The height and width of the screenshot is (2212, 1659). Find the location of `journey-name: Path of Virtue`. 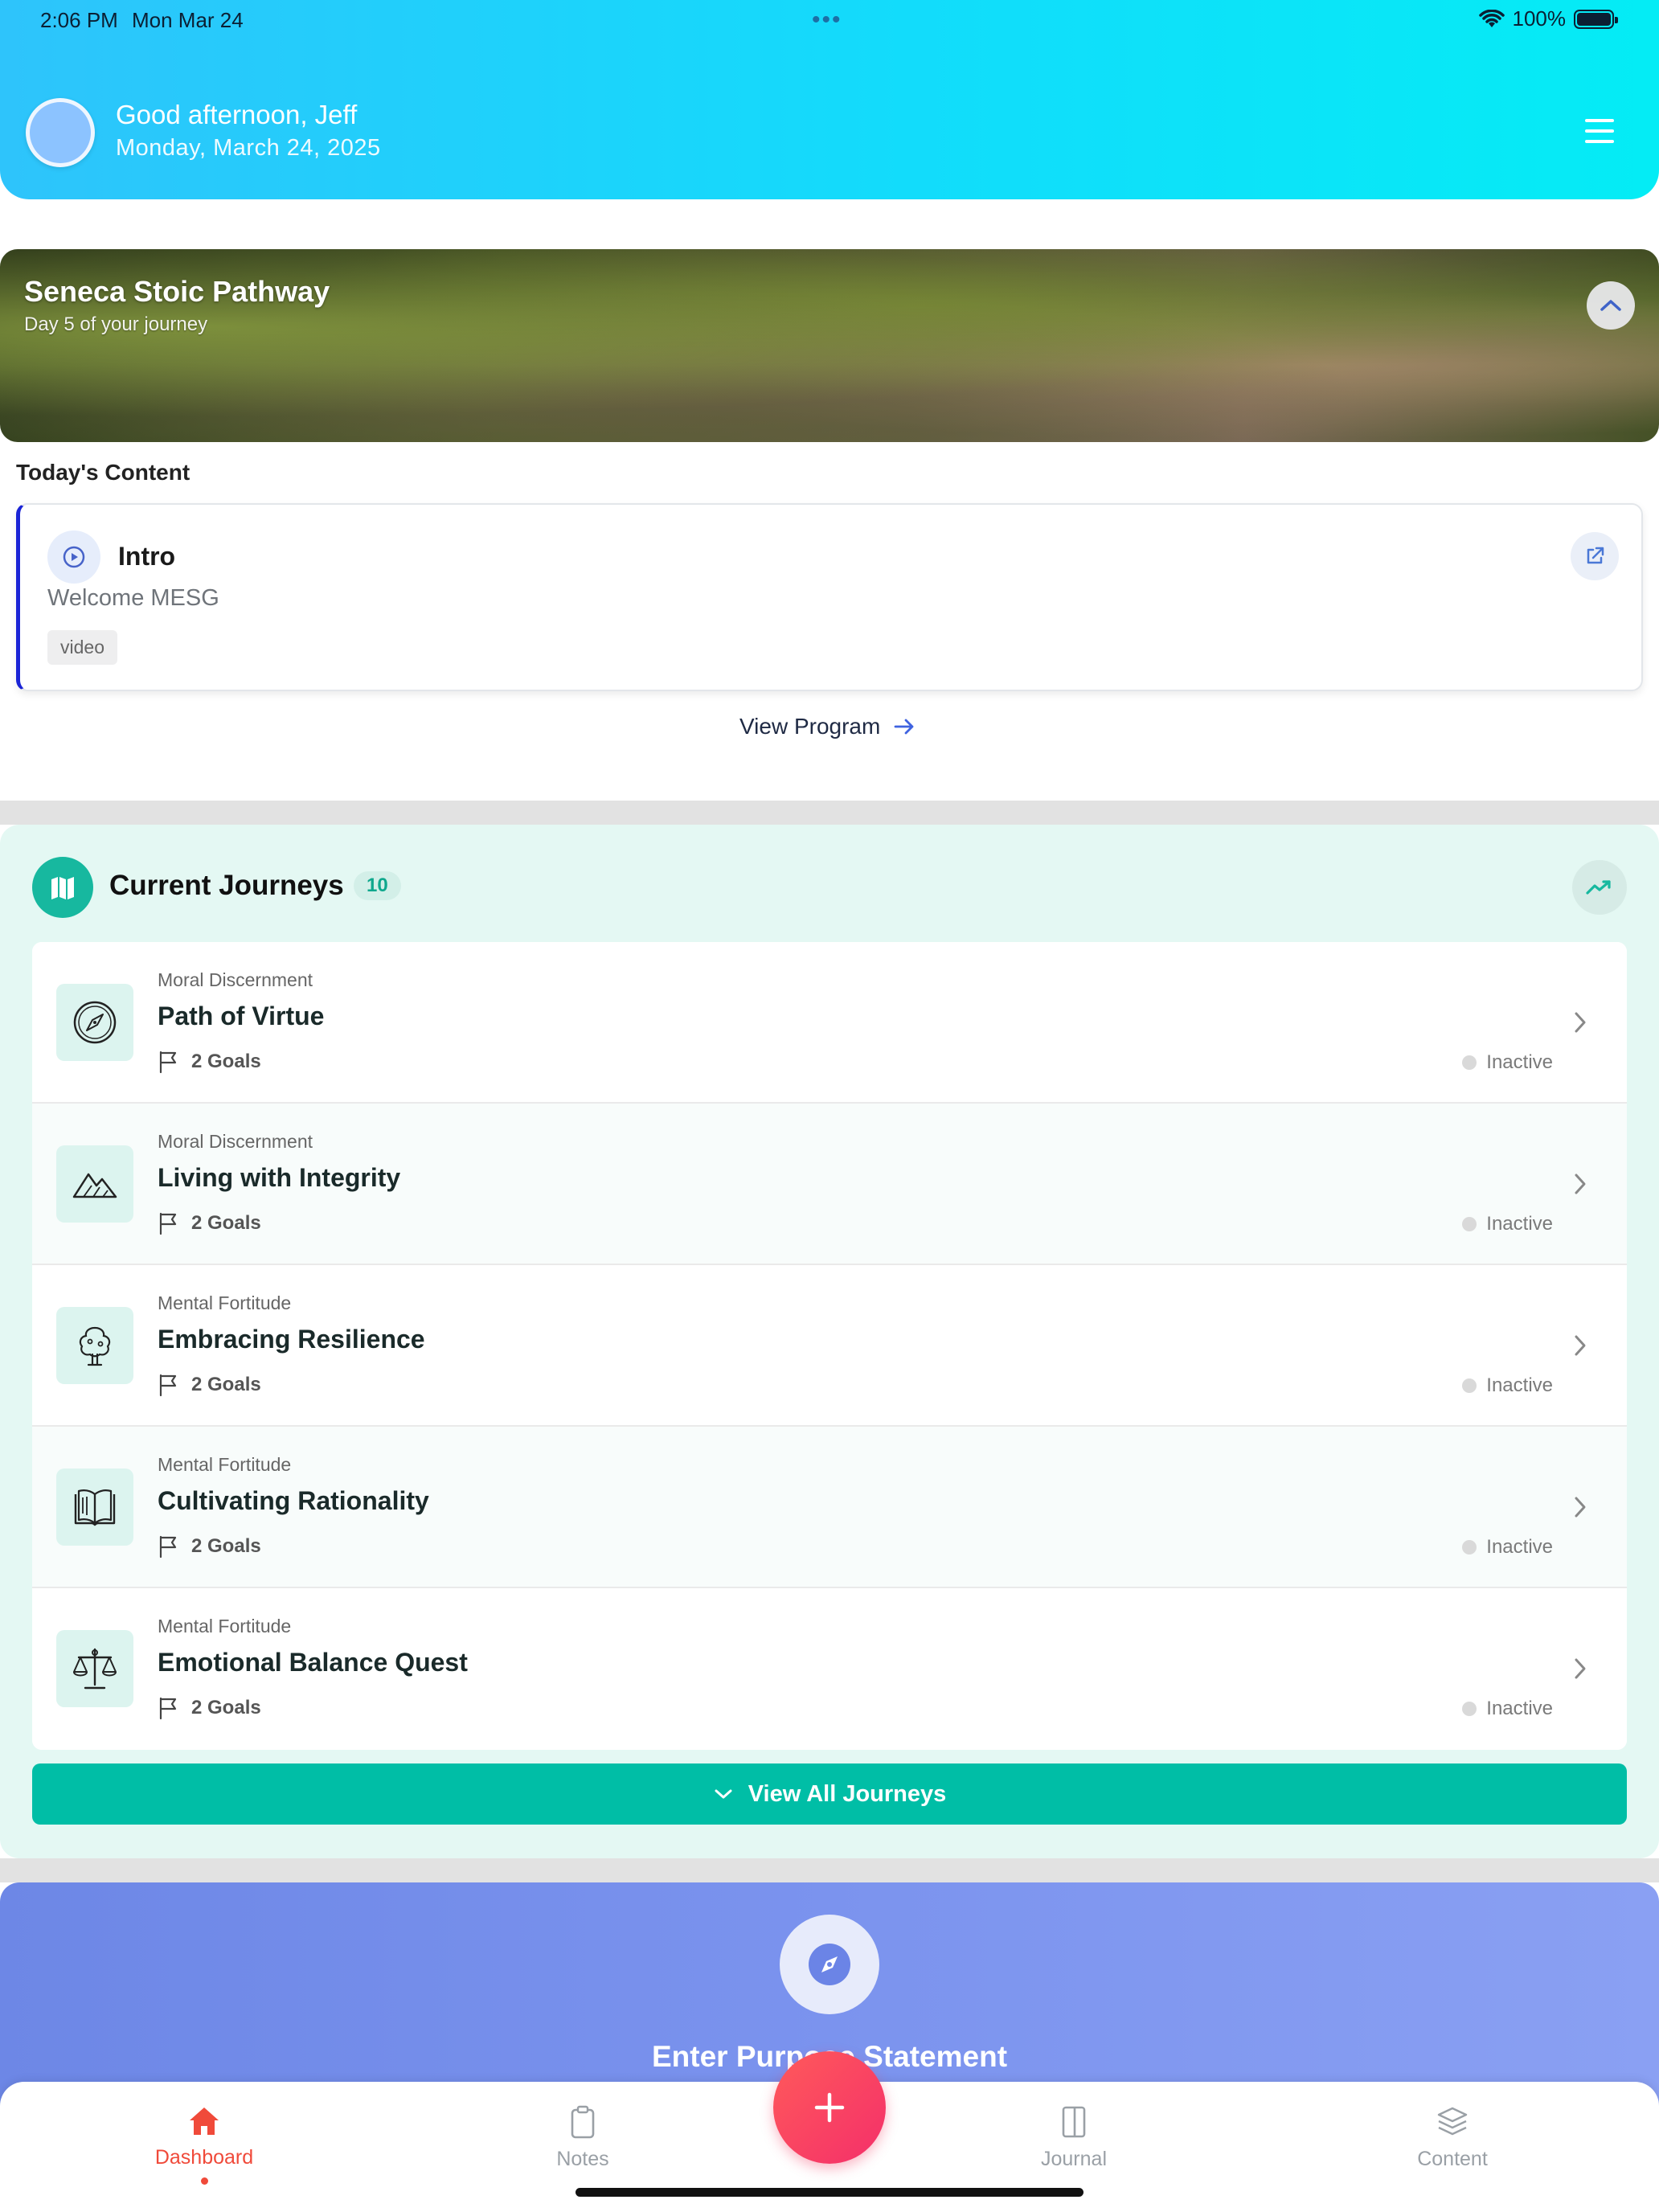

journey-name: Path of Virtue is located at coordinates (242, 1016).